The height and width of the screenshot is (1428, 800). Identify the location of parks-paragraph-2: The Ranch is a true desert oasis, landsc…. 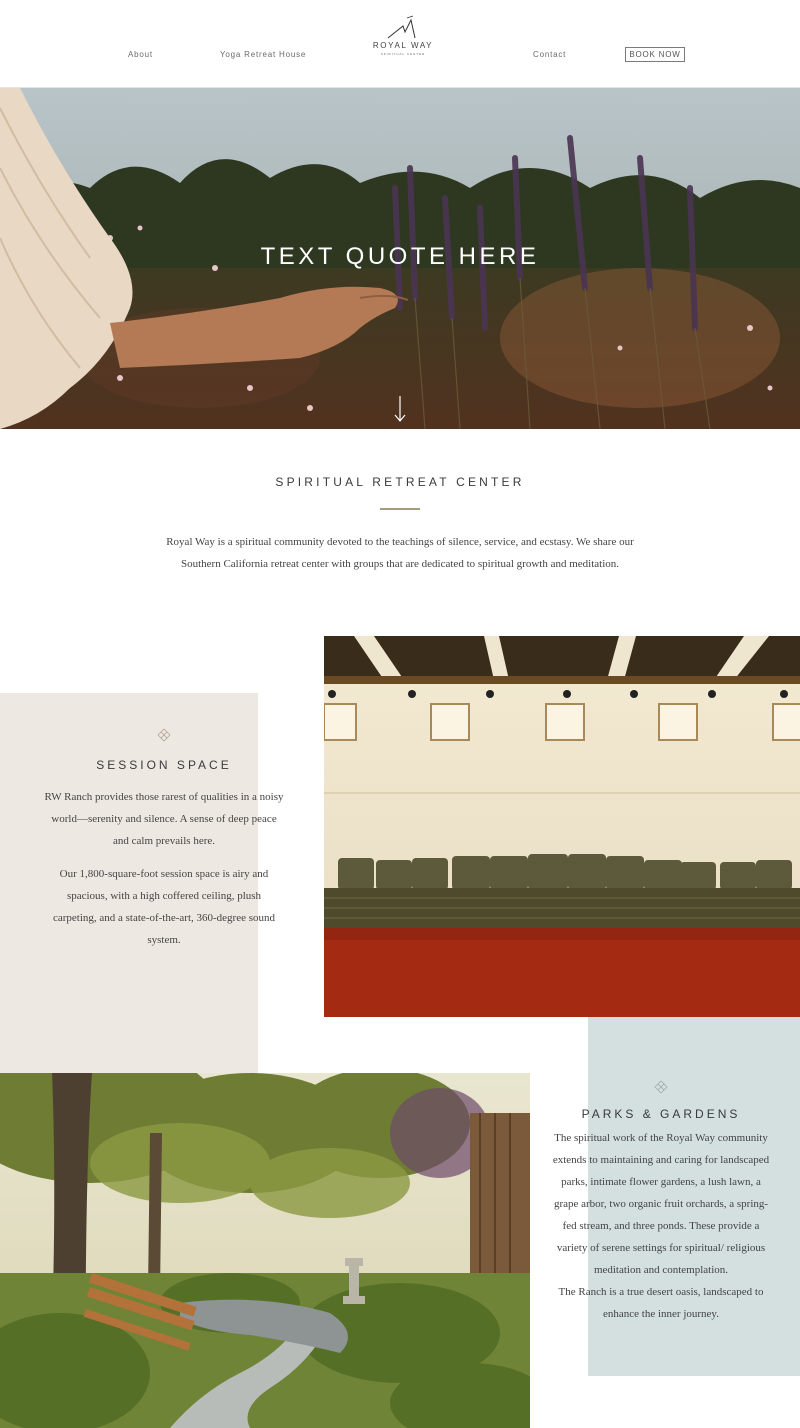
(661, 1303).